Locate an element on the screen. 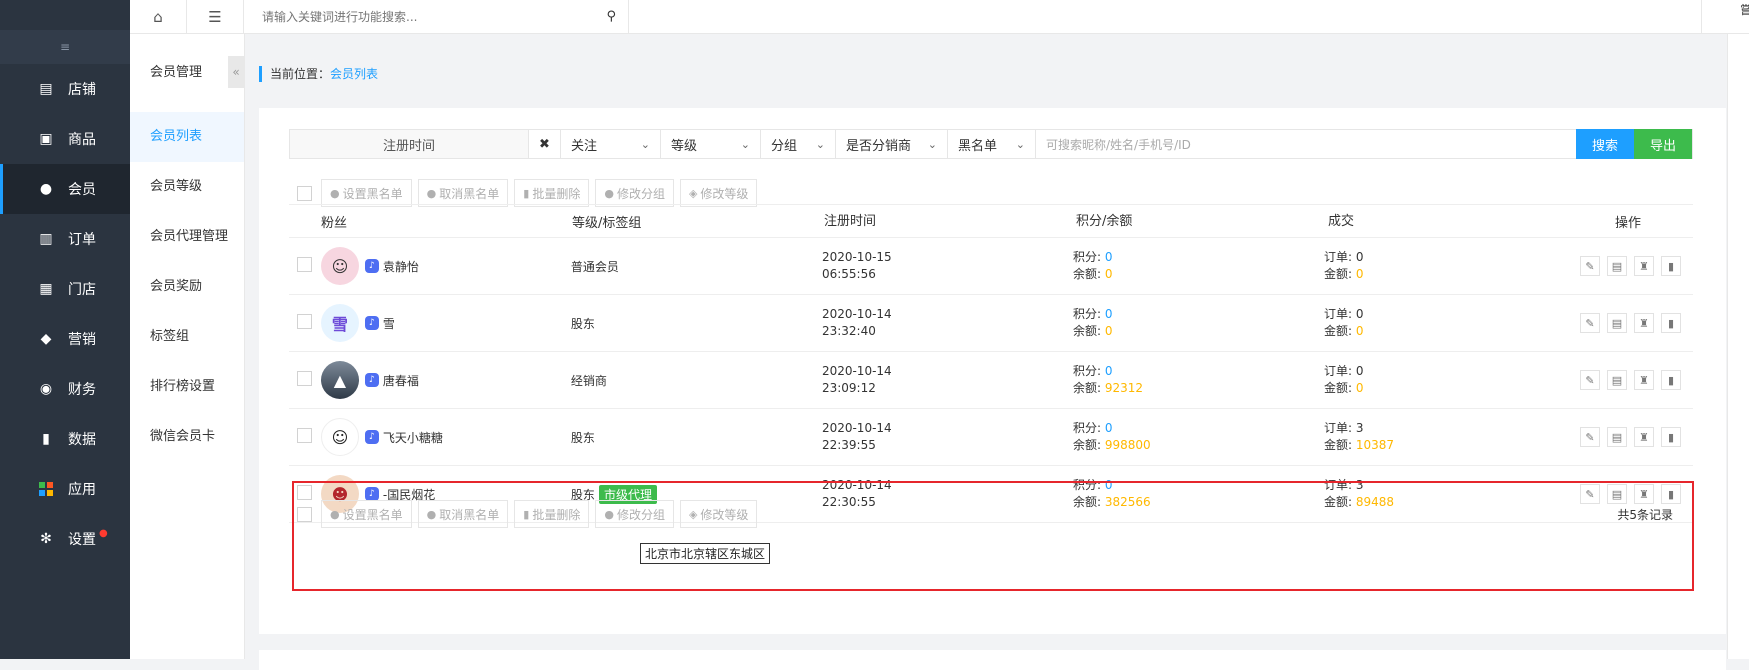 This screenshot has height=670, width=1749. member-name: 袁静怡 is located at coordinates (401, 266).